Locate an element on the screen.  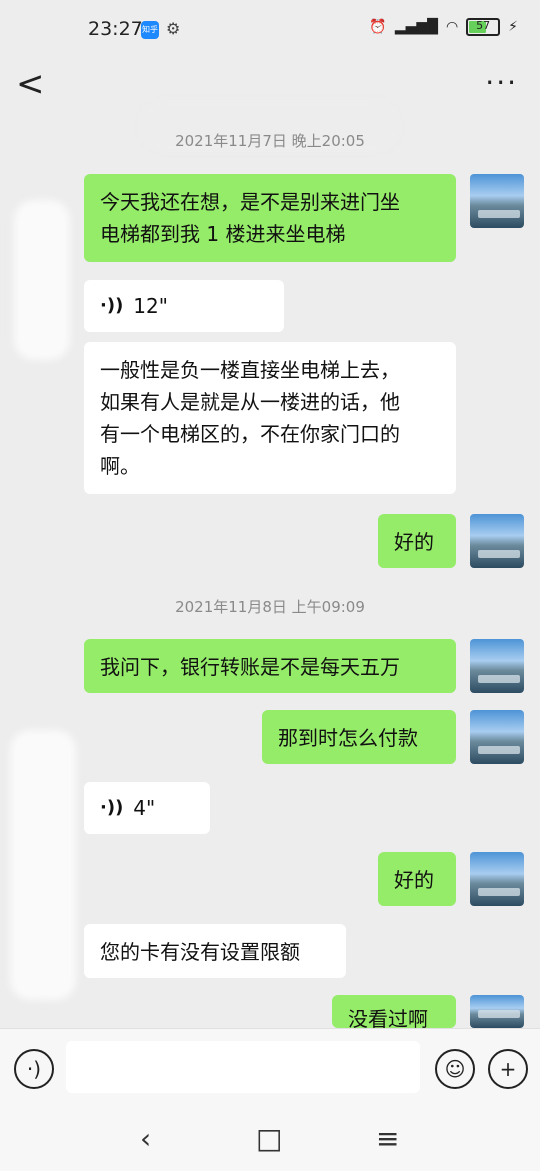
emoji-icon: ☺ is located at coordinates (455, 1069).